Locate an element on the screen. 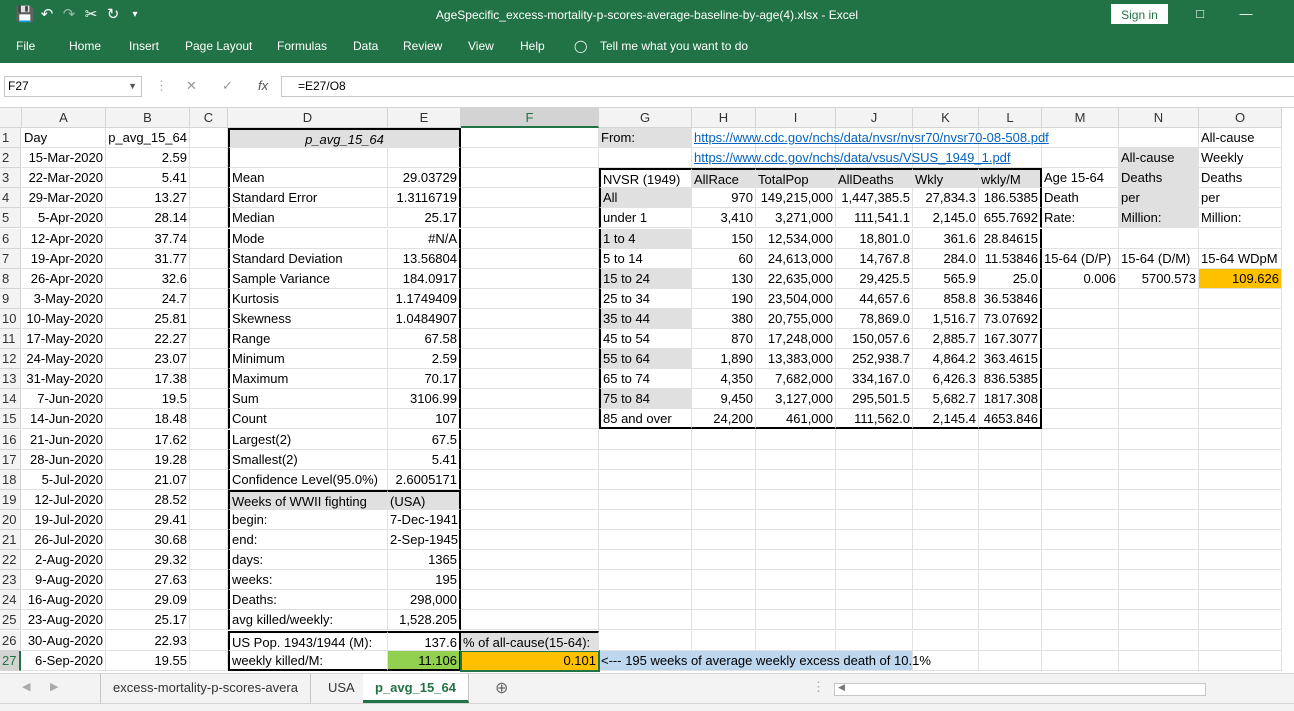 This screenshot has width=1294, height=711. column-header-b: B is located at coordinates (148, 118).